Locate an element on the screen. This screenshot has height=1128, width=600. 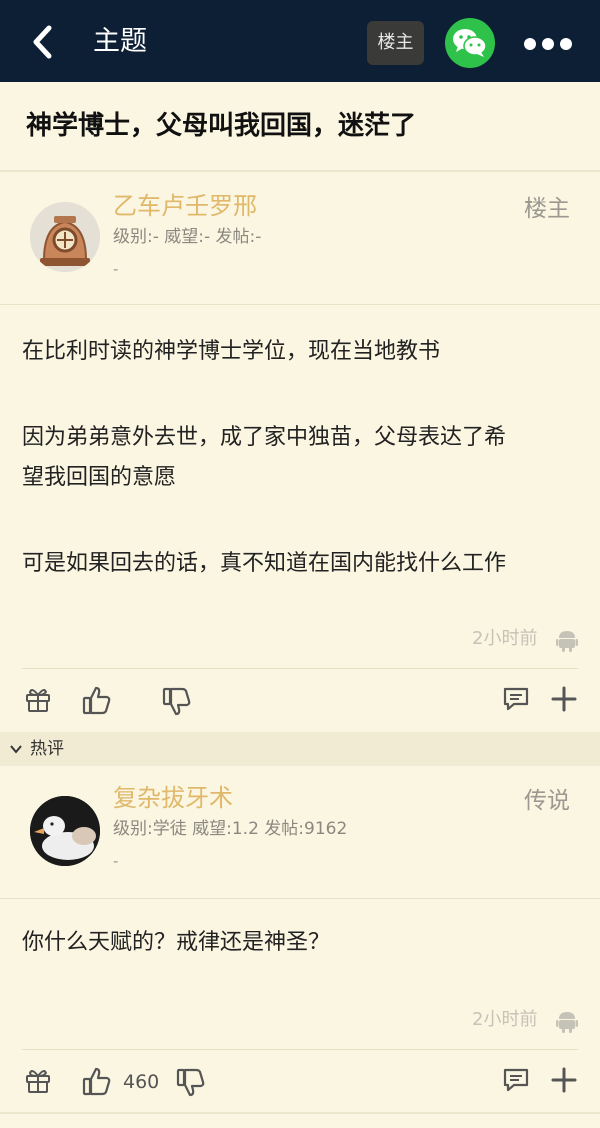
op-user-sub: - is located at coordinates (116, 269).